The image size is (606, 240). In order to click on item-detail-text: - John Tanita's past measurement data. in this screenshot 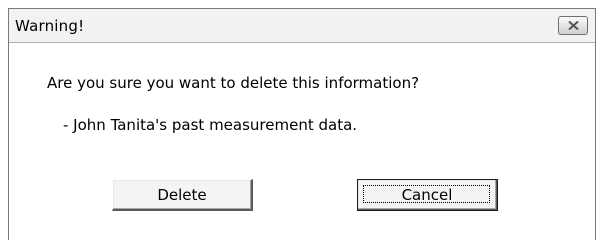, I will do `click(210, 125)`.